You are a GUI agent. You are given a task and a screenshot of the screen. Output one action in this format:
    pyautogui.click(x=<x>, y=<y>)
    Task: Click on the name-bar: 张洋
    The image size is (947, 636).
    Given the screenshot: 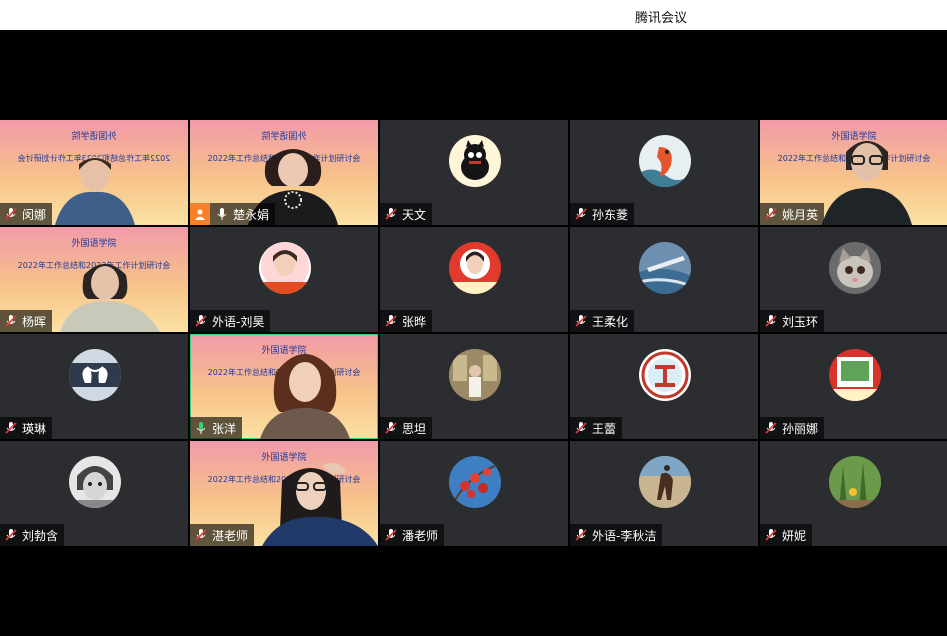 What is the action you would take?
    pyautogui.click(x=216, y=428)
    